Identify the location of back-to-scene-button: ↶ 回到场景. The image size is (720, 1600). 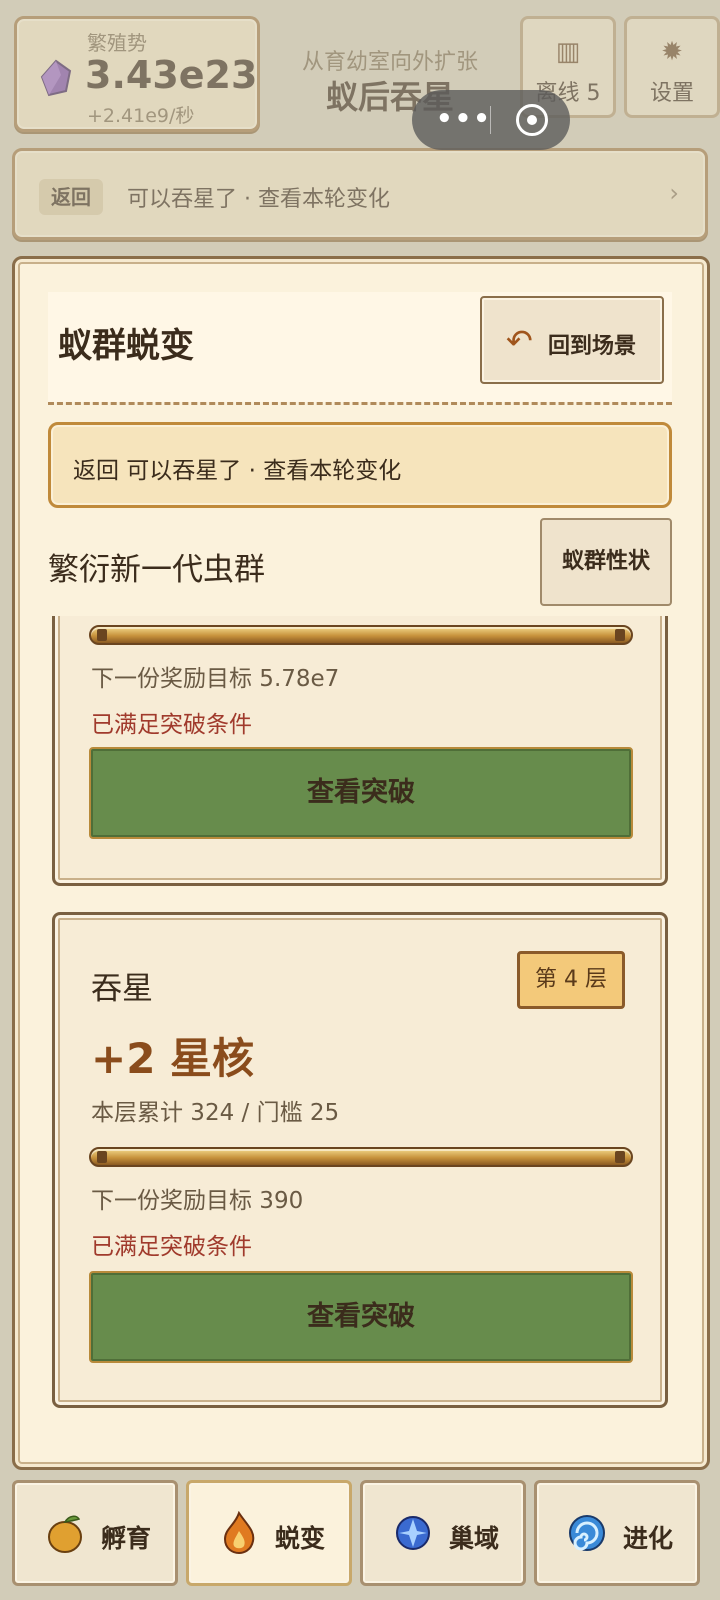
(572, 340).